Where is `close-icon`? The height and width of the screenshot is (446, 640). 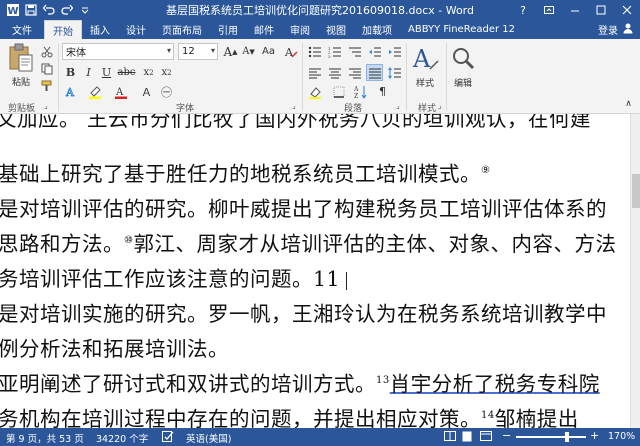 close-icon is located at coordinates (627, 10).